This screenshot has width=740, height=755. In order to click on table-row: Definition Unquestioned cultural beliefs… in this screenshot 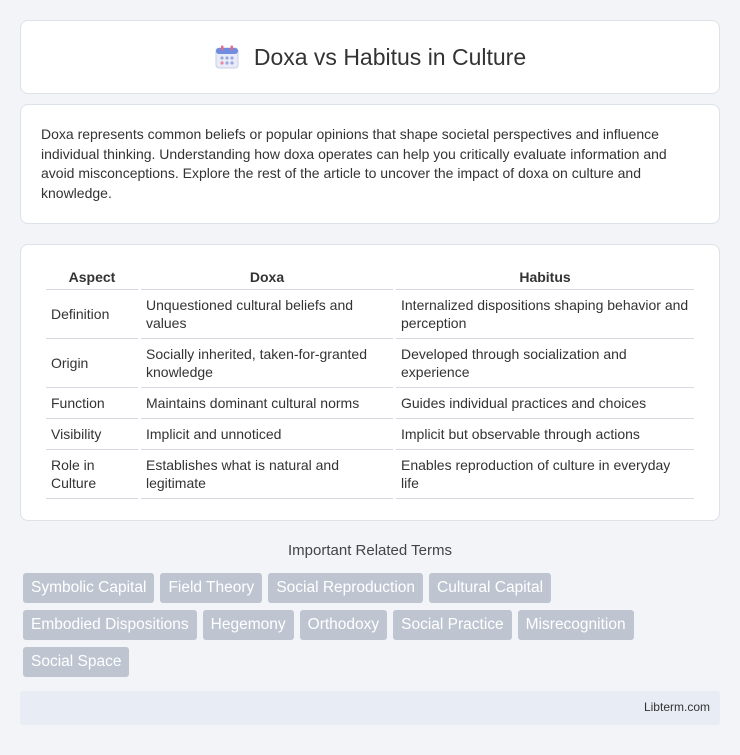, I will do `click(370, 314)`.